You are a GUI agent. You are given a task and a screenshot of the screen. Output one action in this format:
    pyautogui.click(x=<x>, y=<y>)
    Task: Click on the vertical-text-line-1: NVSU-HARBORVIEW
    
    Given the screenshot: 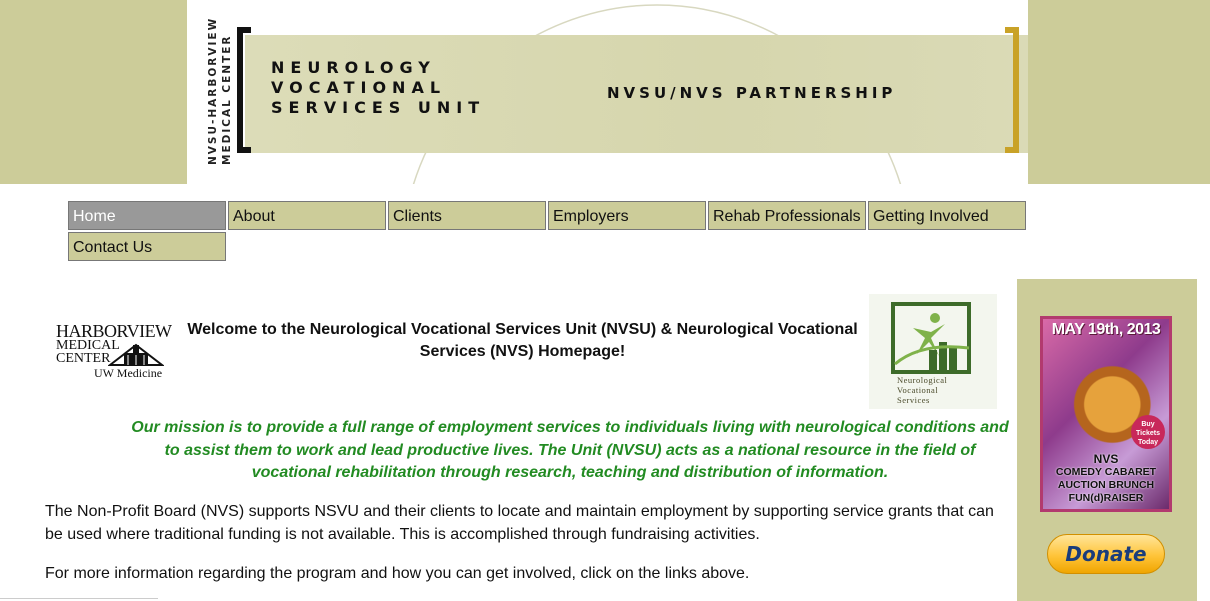 What is the action you would take?
    pyautogui.click(x=213, y=90)
    